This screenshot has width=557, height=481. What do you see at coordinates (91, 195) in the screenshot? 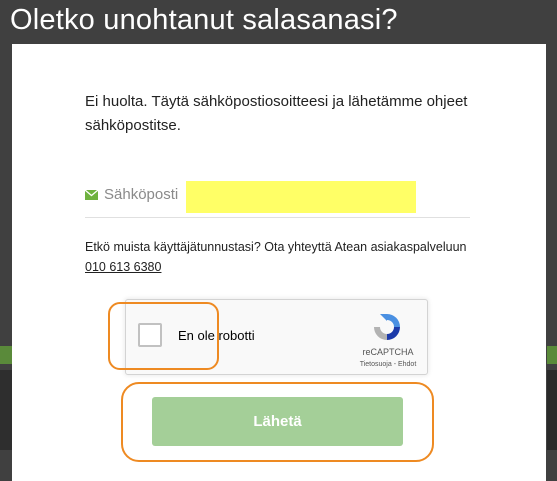
I see `envelope-icon` at bounding box center [91, 195].